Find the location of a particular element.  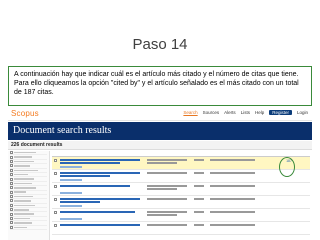

nav-sources: Sources is located at coordinates (211, 112).